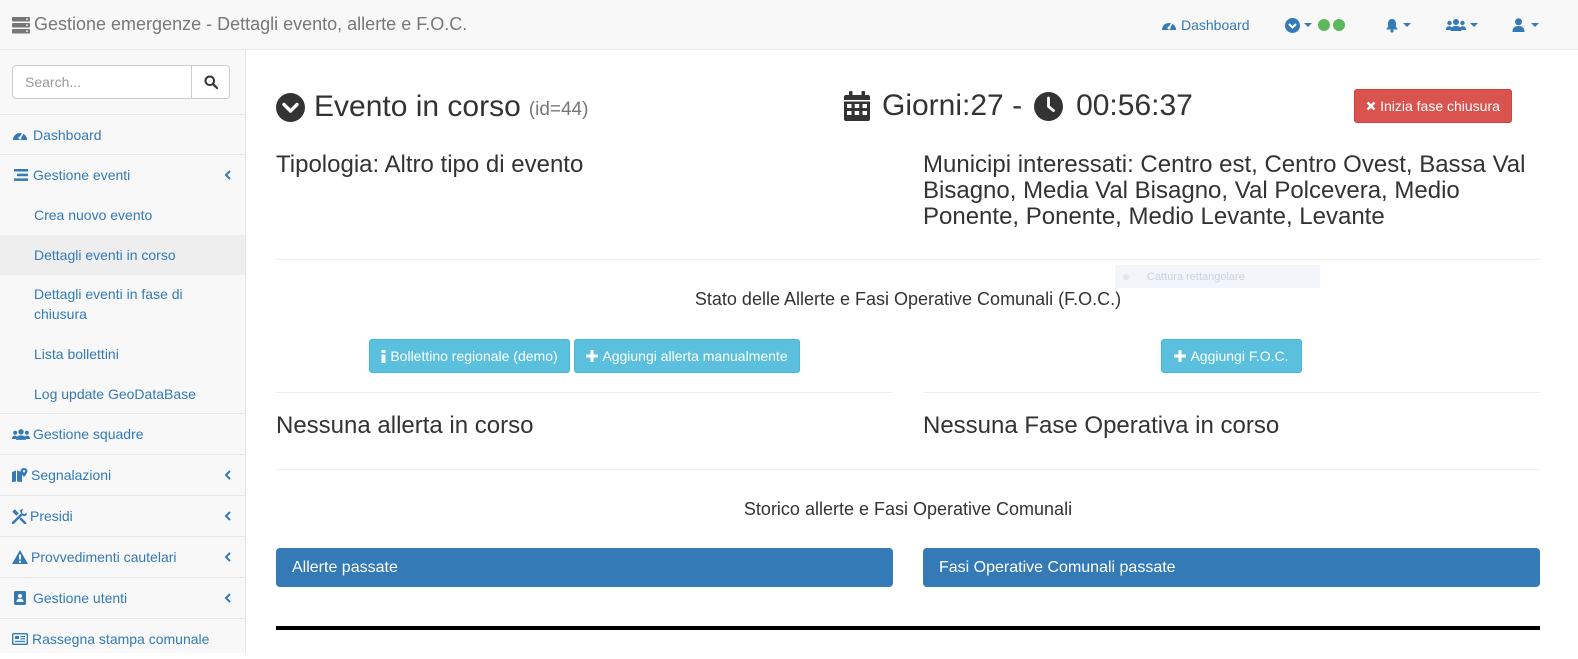 The image size is (1578, 659). Describe the element at coordinates (383, 356) in the screenshot. I see `info-icon` at that location.